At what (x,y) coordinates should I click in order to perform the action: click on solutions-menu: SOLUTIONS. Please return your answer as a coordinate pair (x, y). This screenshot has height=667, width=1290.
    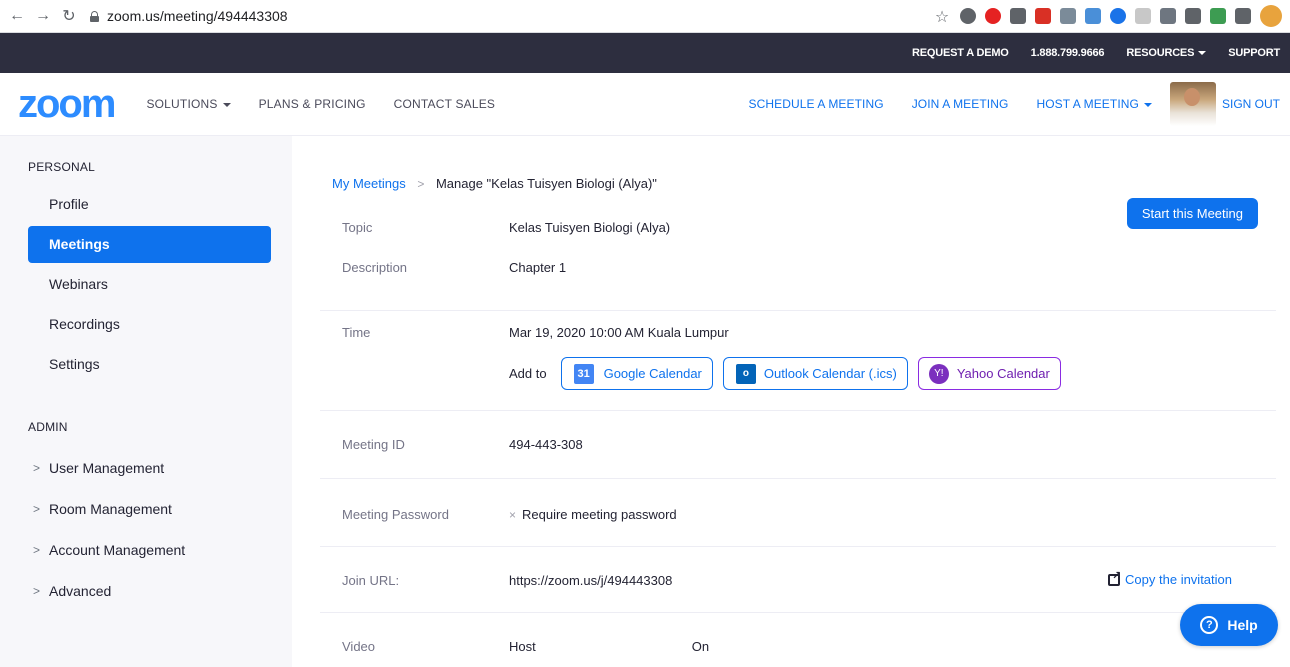
    Looking at the image, I should click on (188, 104).